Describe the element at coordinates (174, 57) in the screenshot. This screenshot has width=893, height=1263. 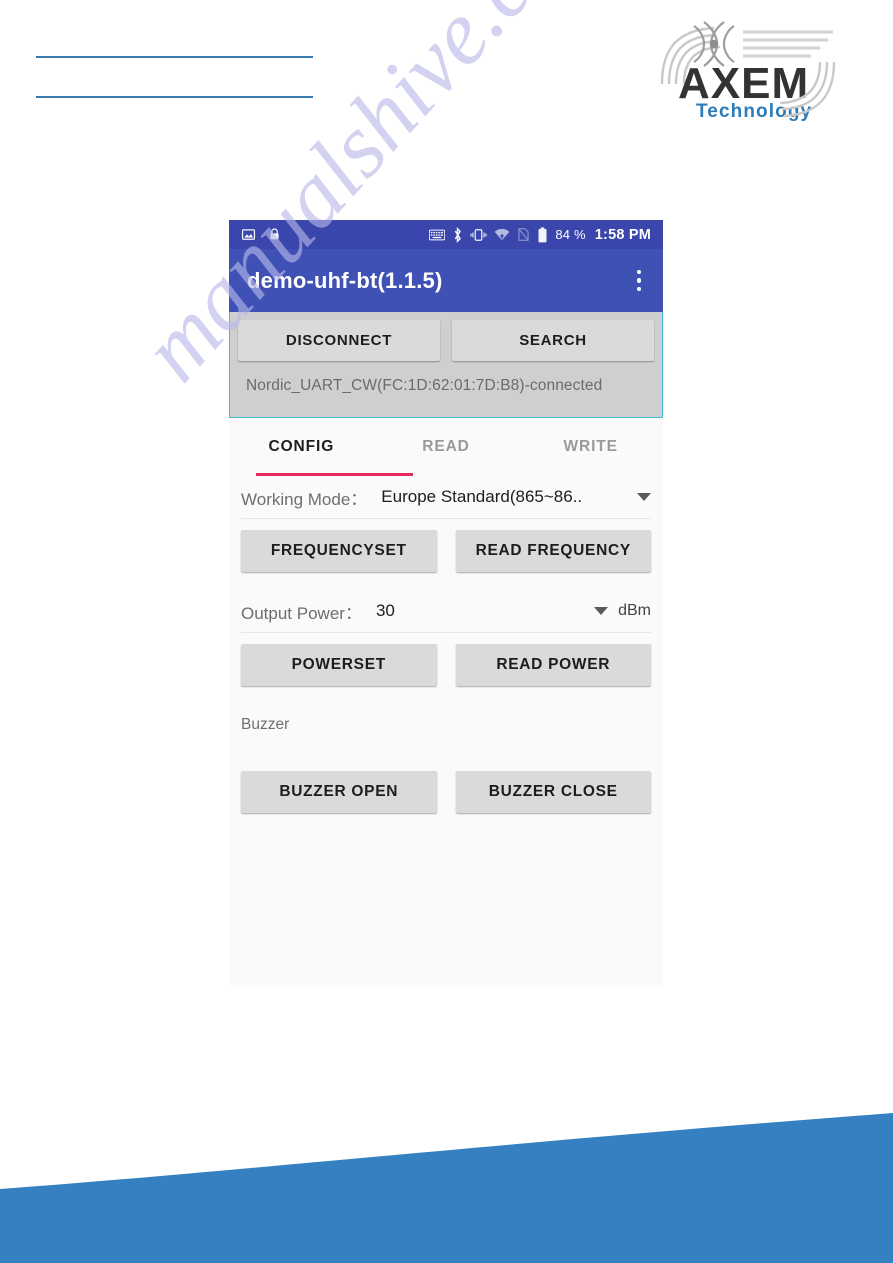
I see `header-rule-top` at that location.